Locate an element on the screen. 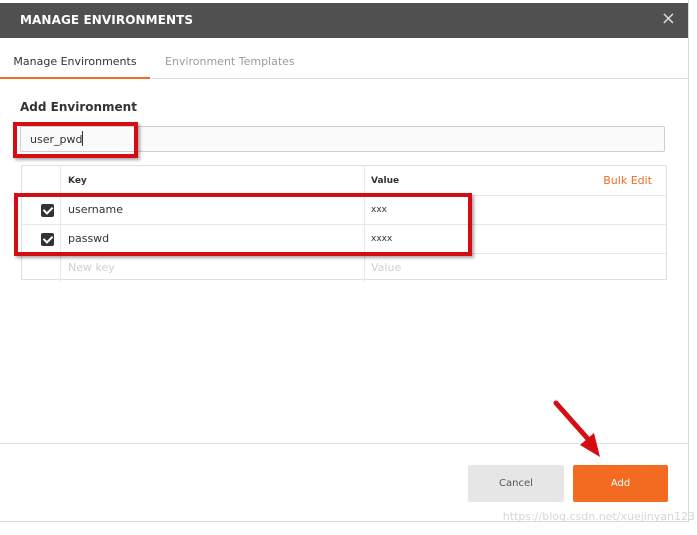 The height and width of the screenshot is (535, 697). dialog-title: MANAGE ENVIRONMENTS is located at coordinates (107, 20).